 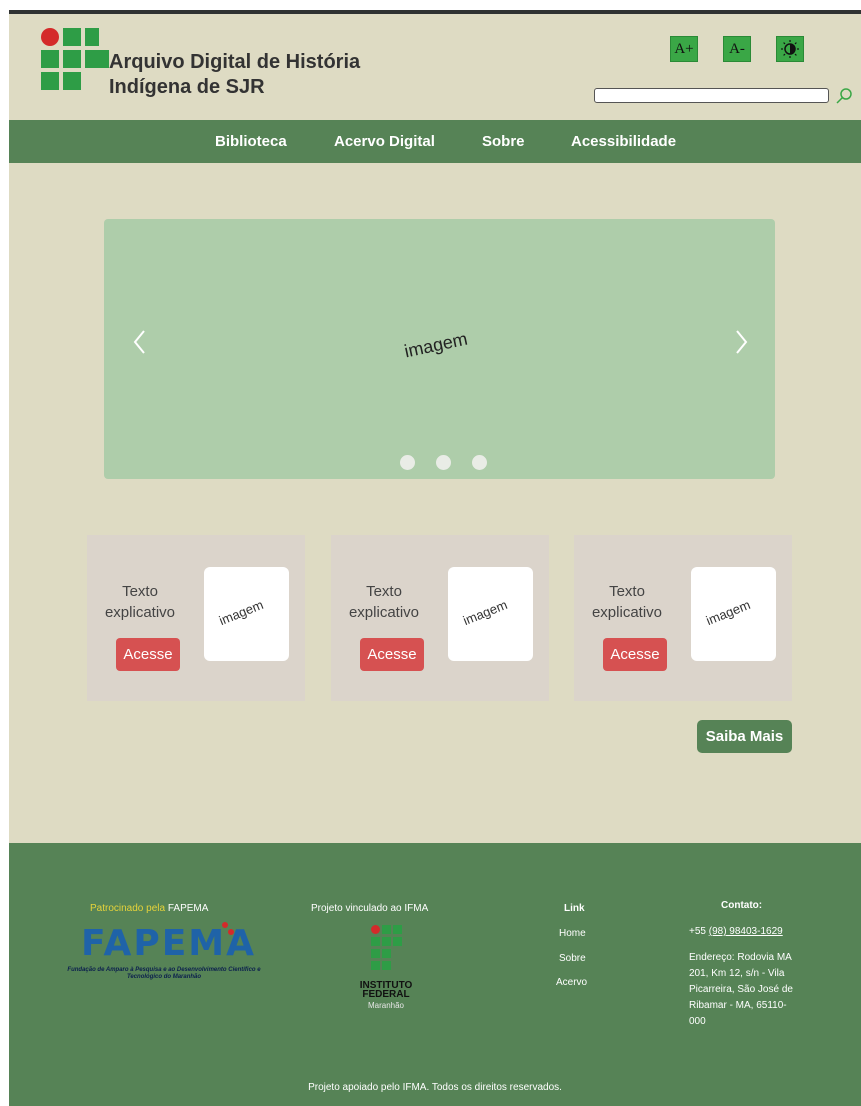 What do you see at coordinates (386, 949) in the screenshot?
I see `if-logo` at bounding box center [386, 949].